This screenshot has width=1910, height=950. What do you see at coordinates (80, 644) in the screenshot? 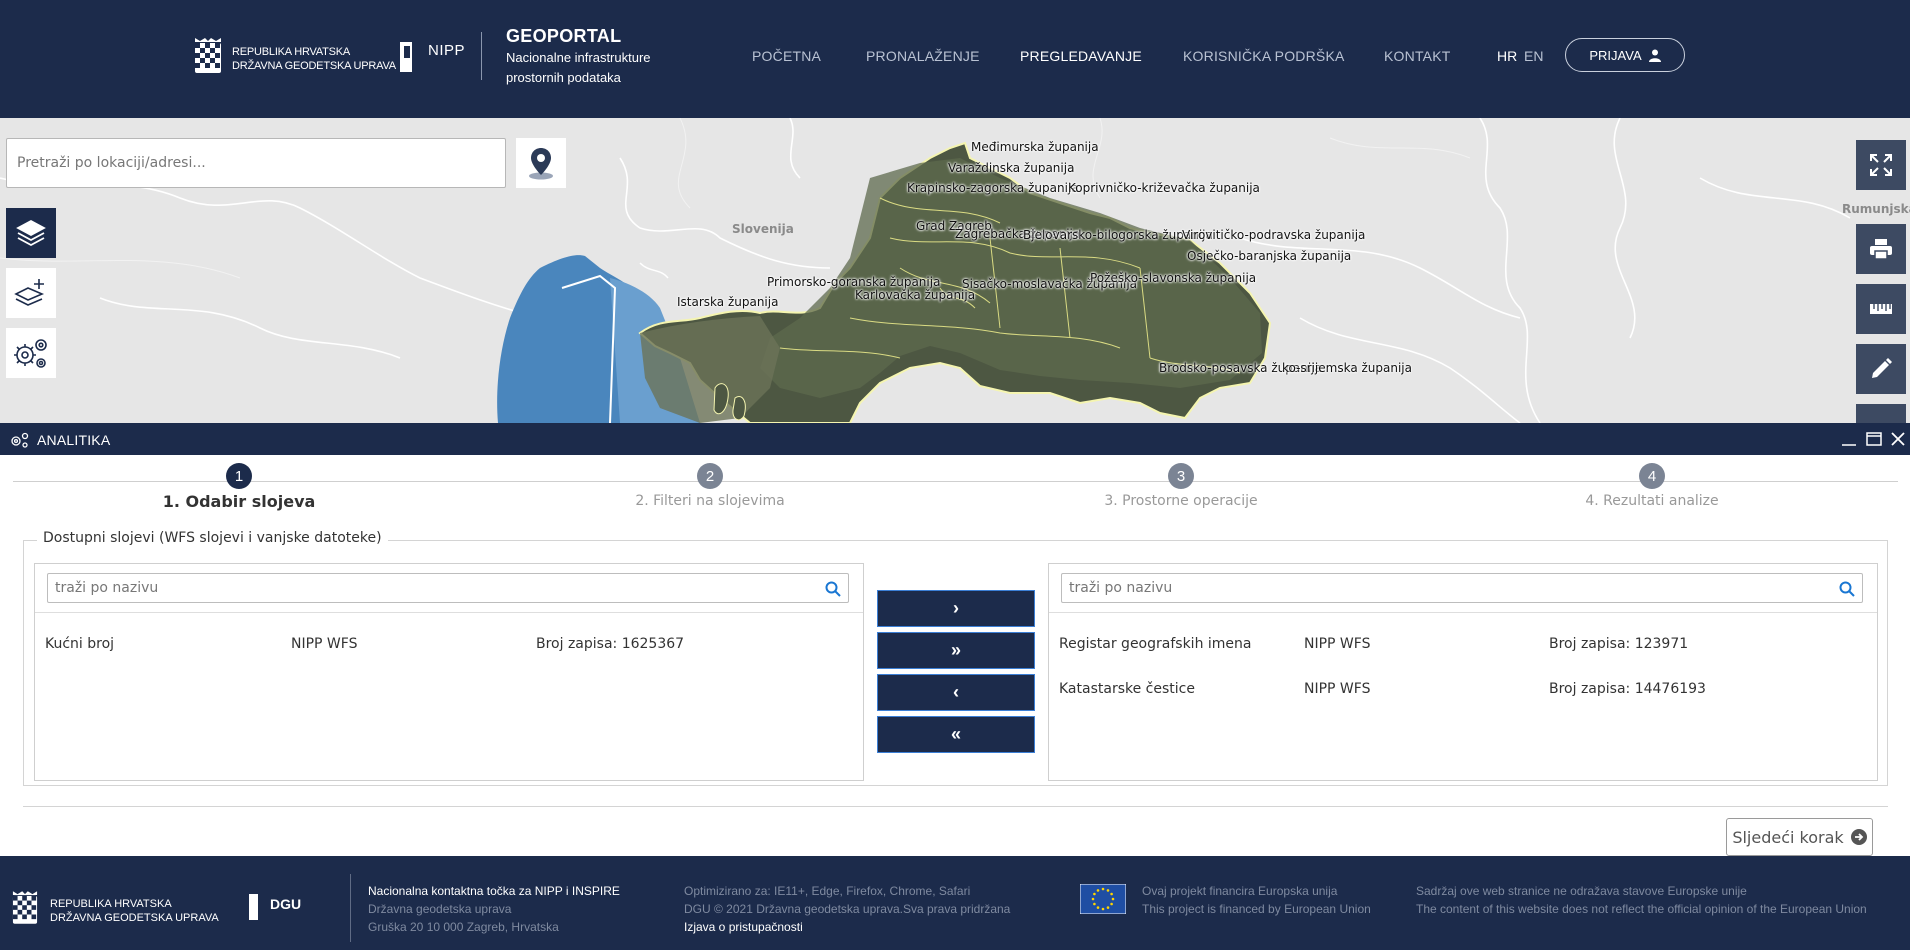
I see `layer-name: Kućni broj` at bounding box center [80, 644].